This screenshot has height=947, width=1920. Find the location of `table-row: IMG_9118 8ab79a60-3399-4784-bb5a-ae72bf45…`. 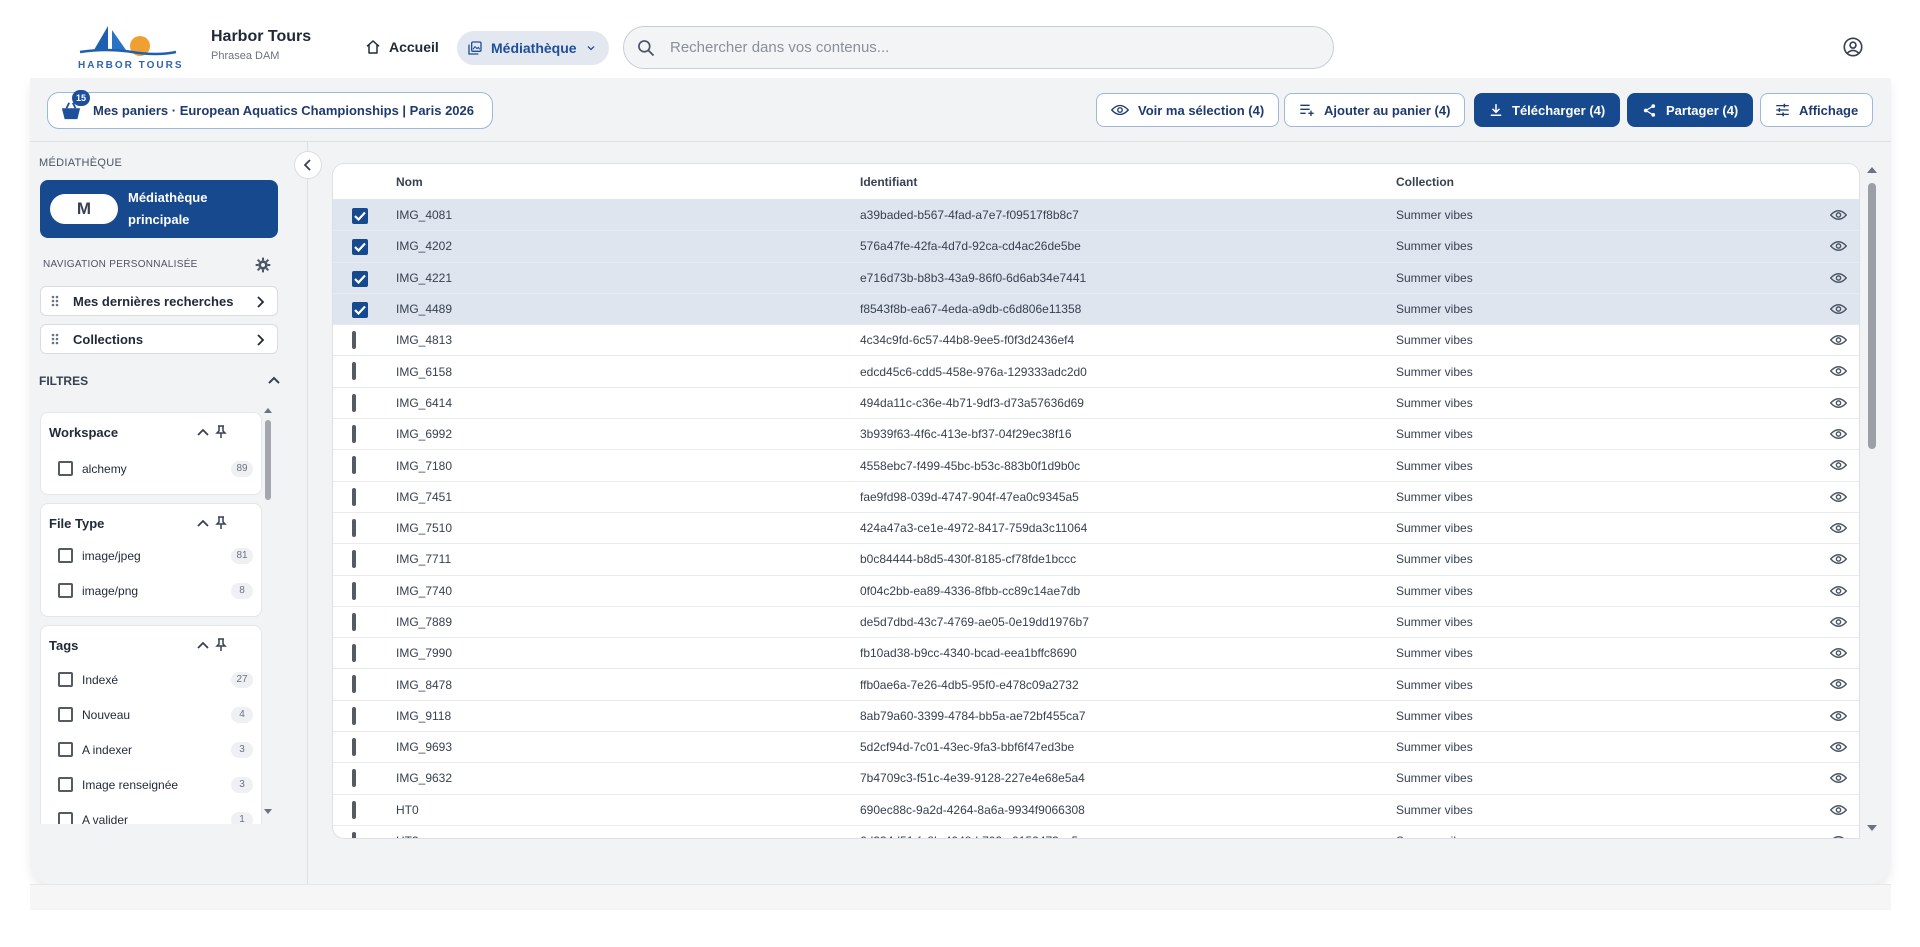

table-row: IMG_9118 8ab79a60-3399-4784-bb5a-ae72bf45… is located at coordinates (1096, 717).